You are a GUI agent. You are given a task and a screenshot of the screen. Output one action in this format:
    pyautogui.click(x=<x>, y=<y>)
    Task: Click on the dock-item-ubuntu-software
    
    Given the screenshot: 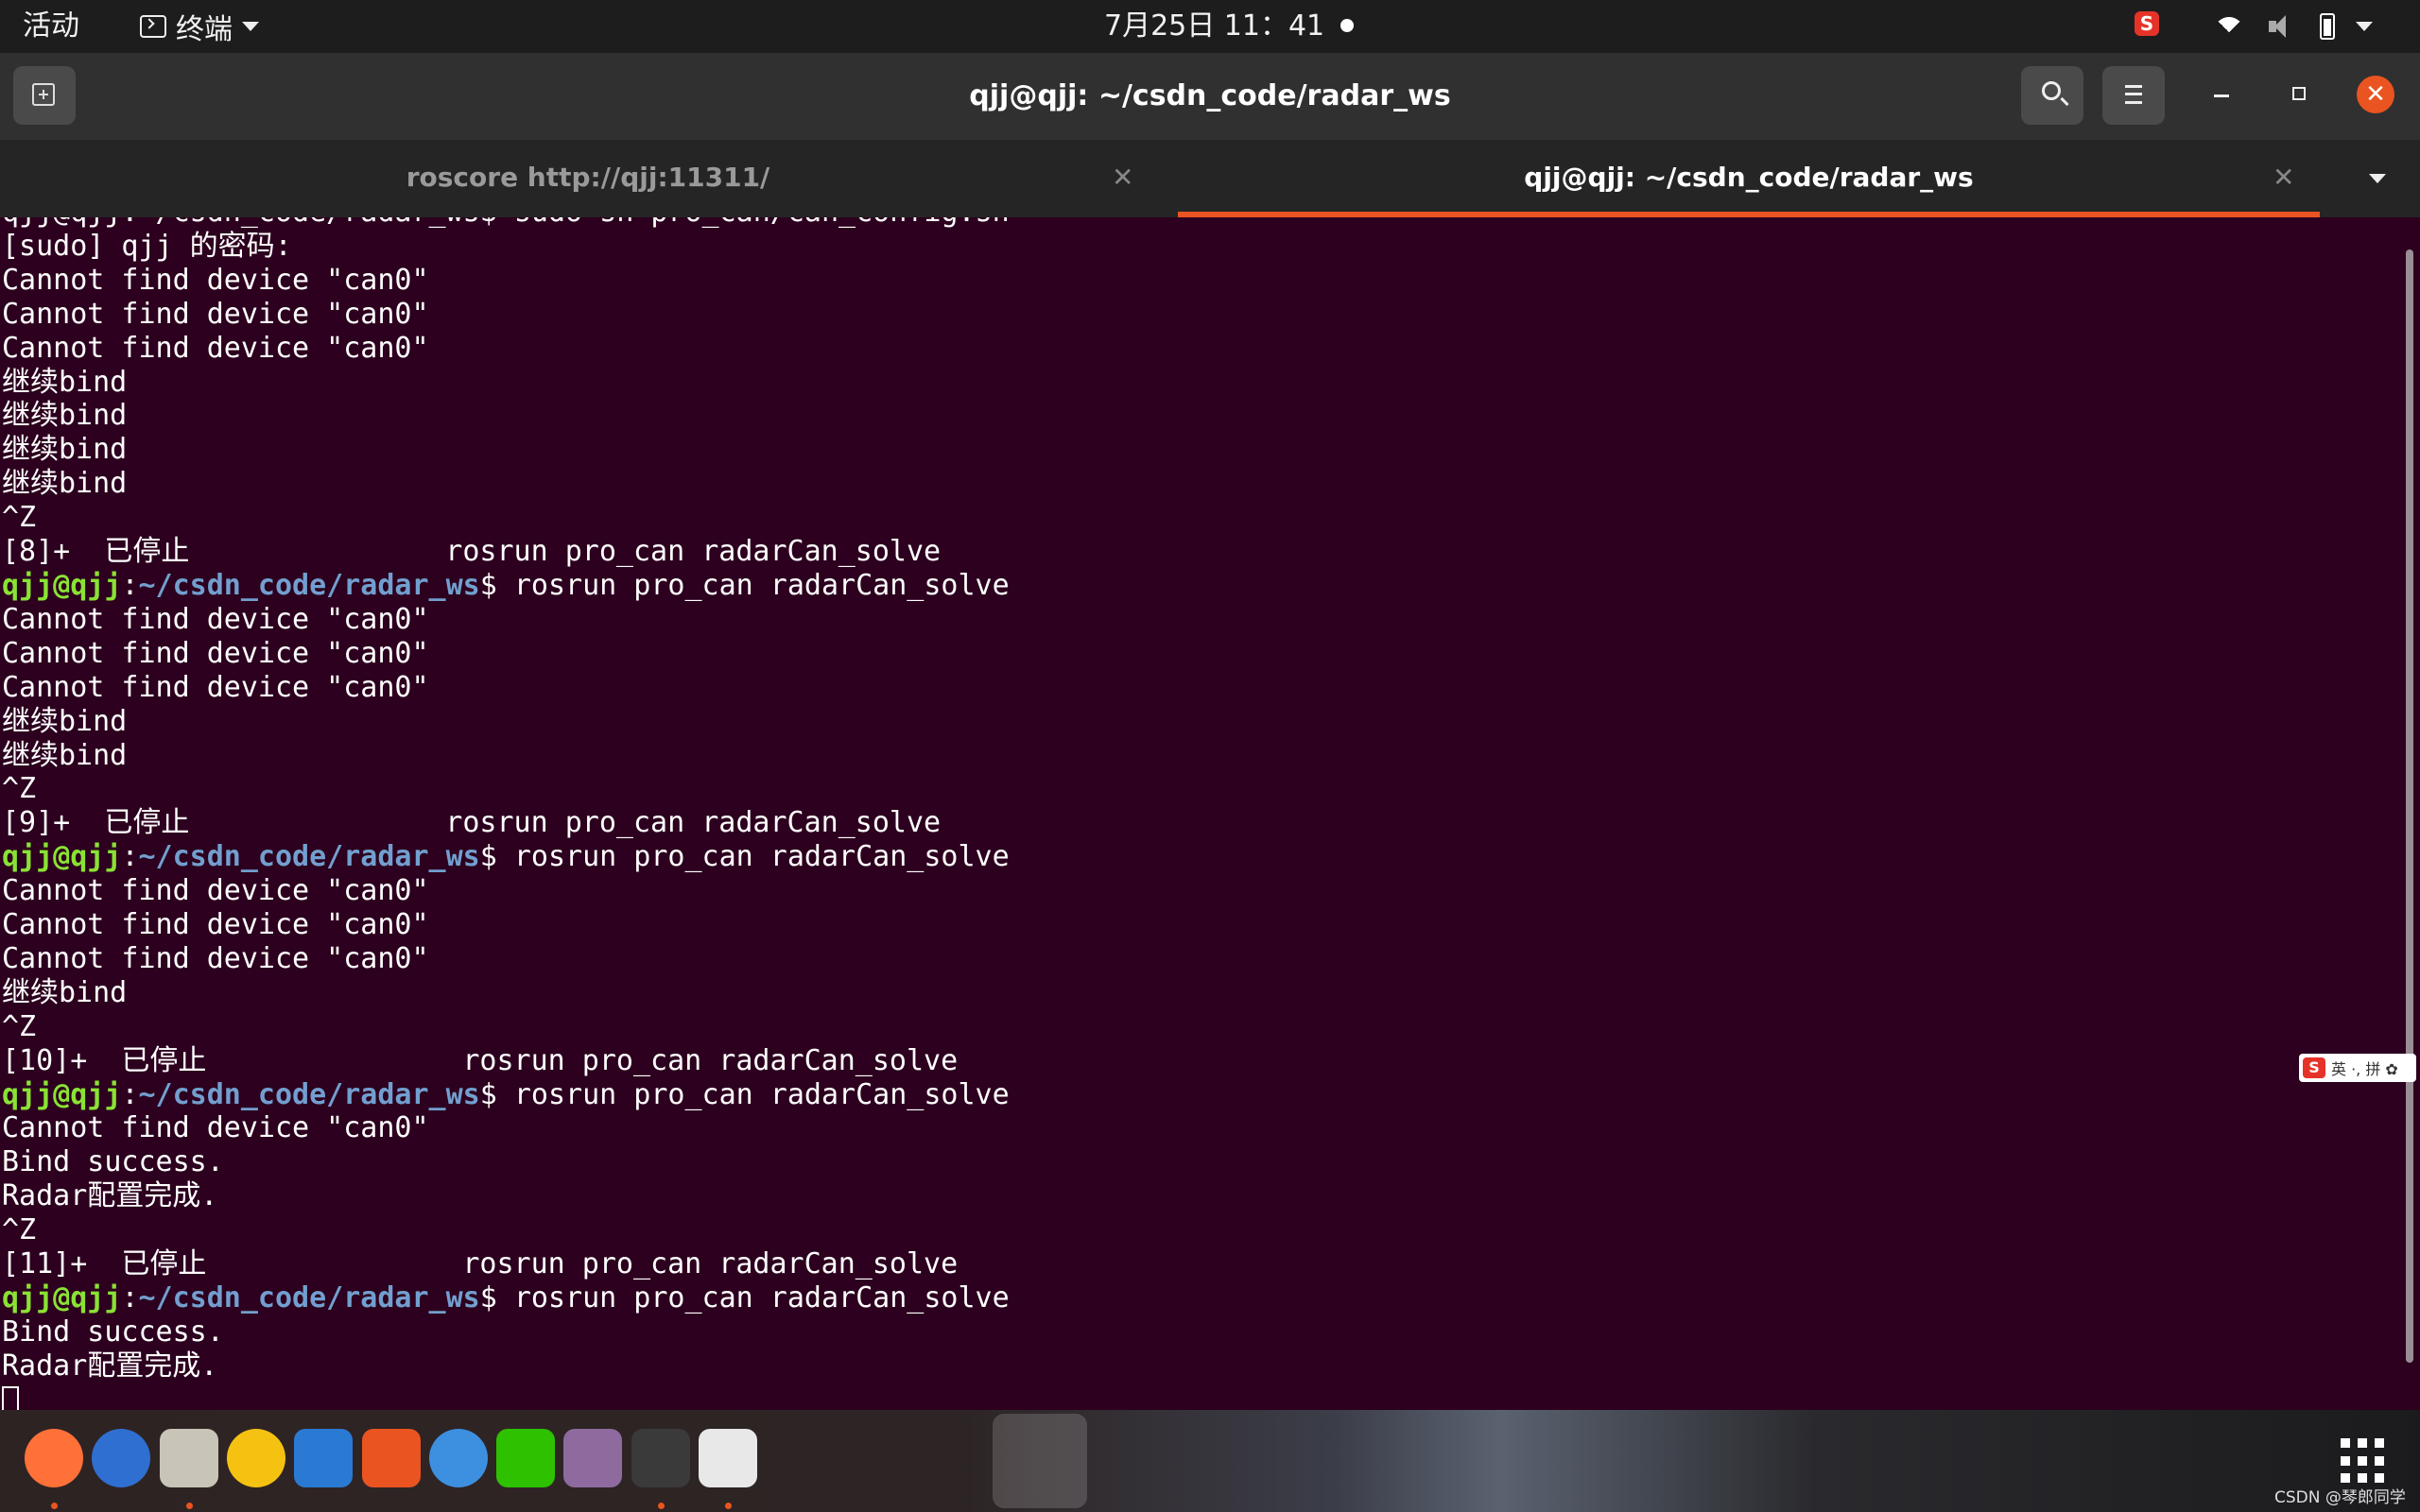 What is the action you would take?
    pyautogui.click(x=391, y=1460)
    